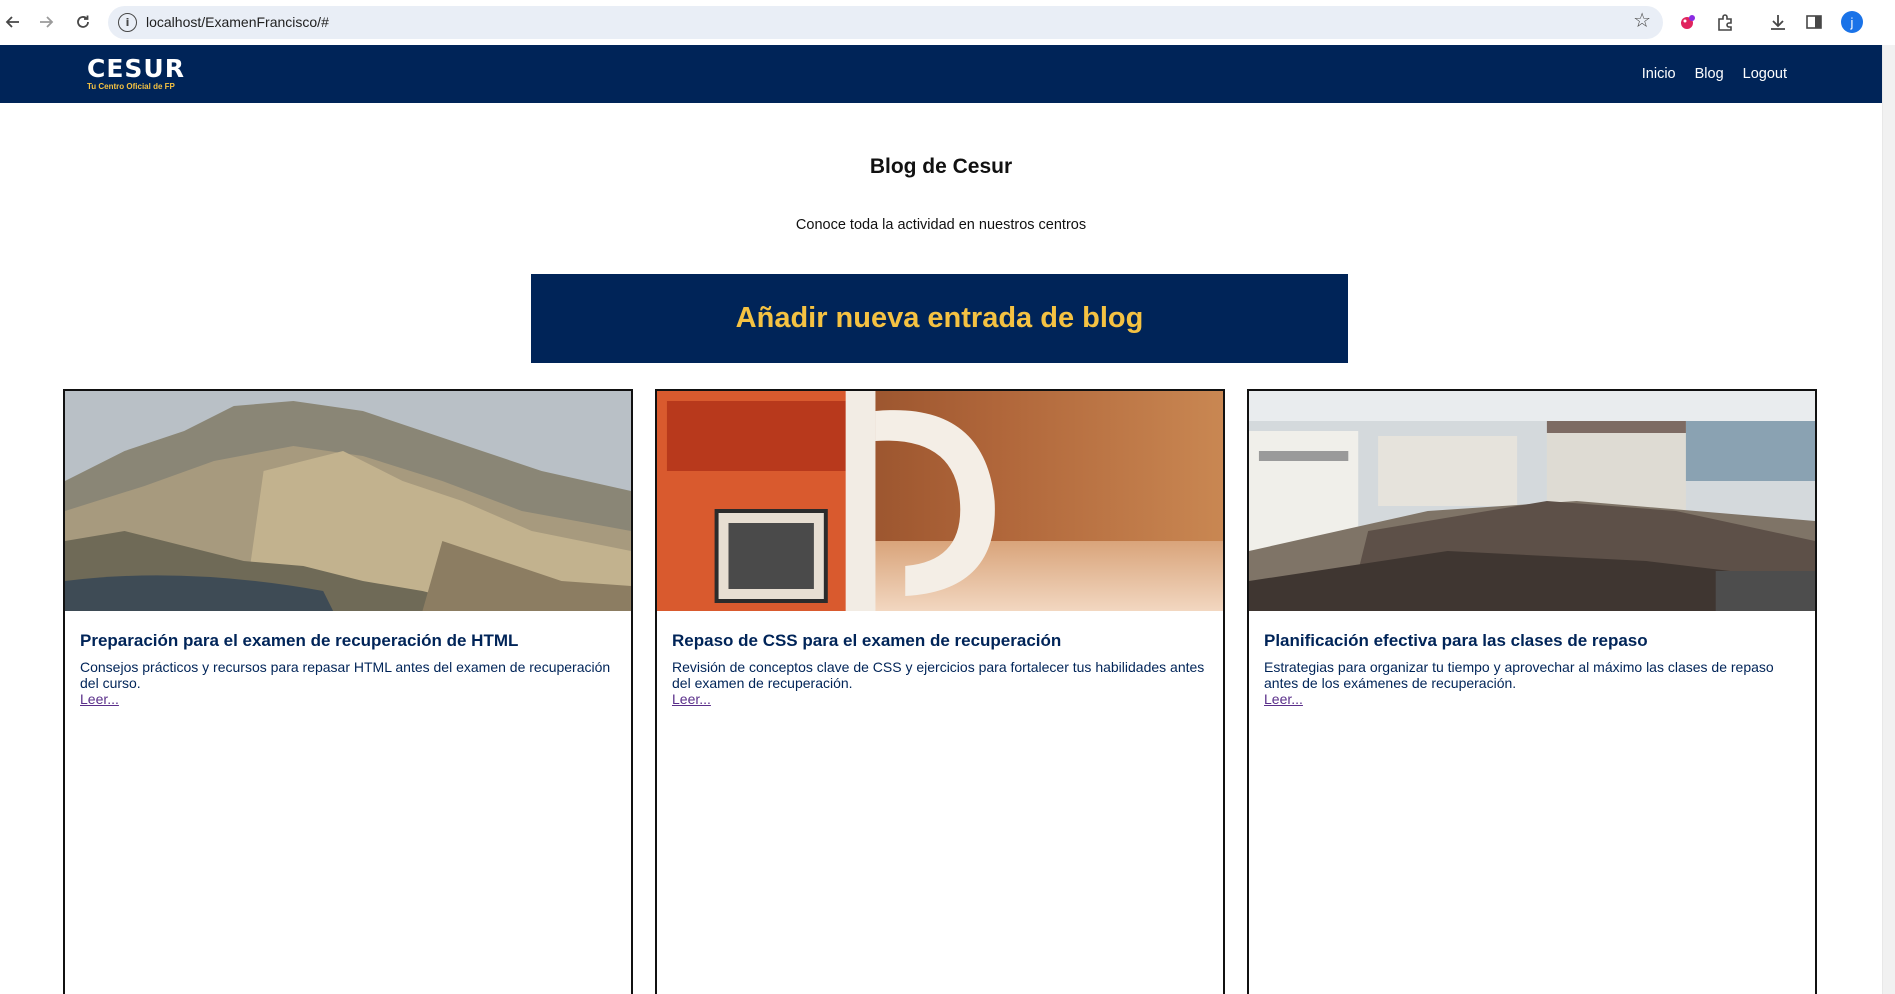 The image size is (1895, 994). I want to click on back-arrow-icon, so click(13, 22).